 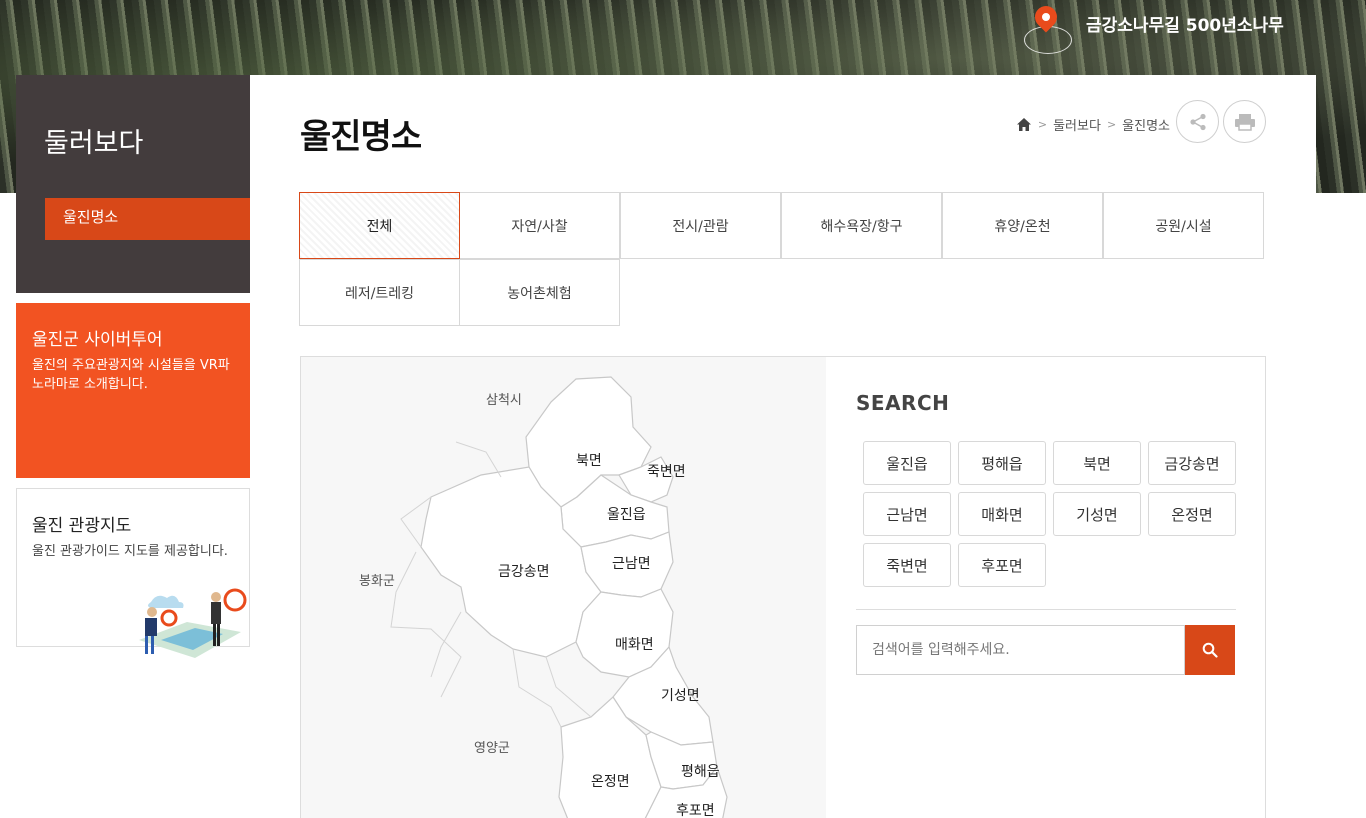 I want to click on map-label-geunnam: 근남면, so click(x=631, y=563).